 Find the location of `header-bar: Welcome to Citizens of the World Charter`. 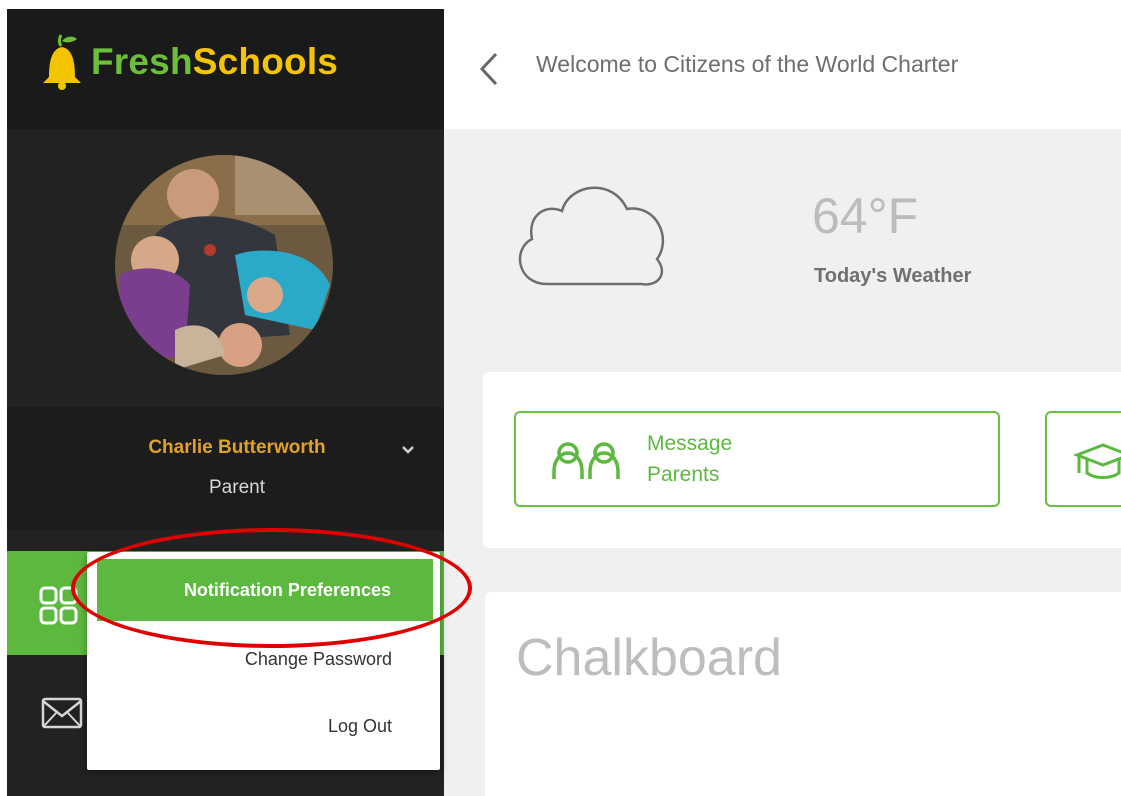

header-bar: Welcome to Citizens of the World Charter is located at coordinates (782, 69).